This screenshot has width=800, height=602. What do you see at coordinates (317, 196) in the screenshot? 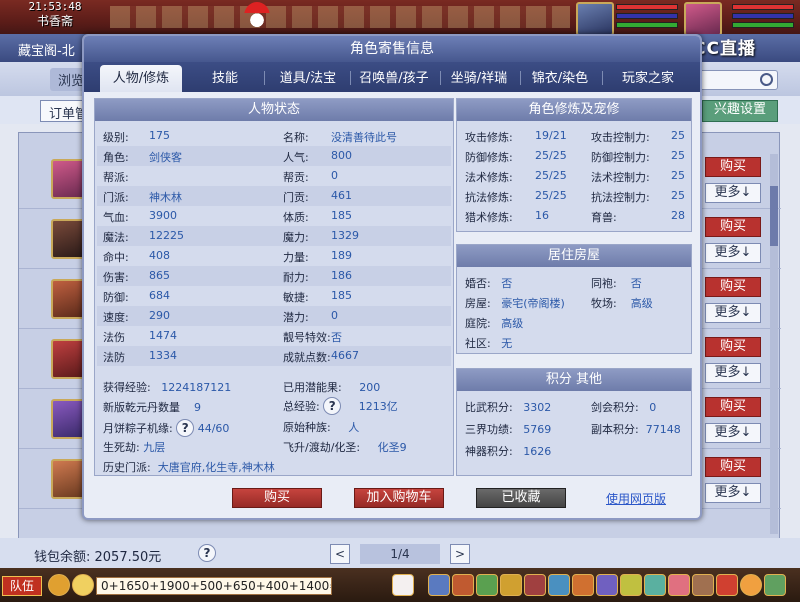
I see `stat-row: 门贡: 461` at bounding box center [317, 196].